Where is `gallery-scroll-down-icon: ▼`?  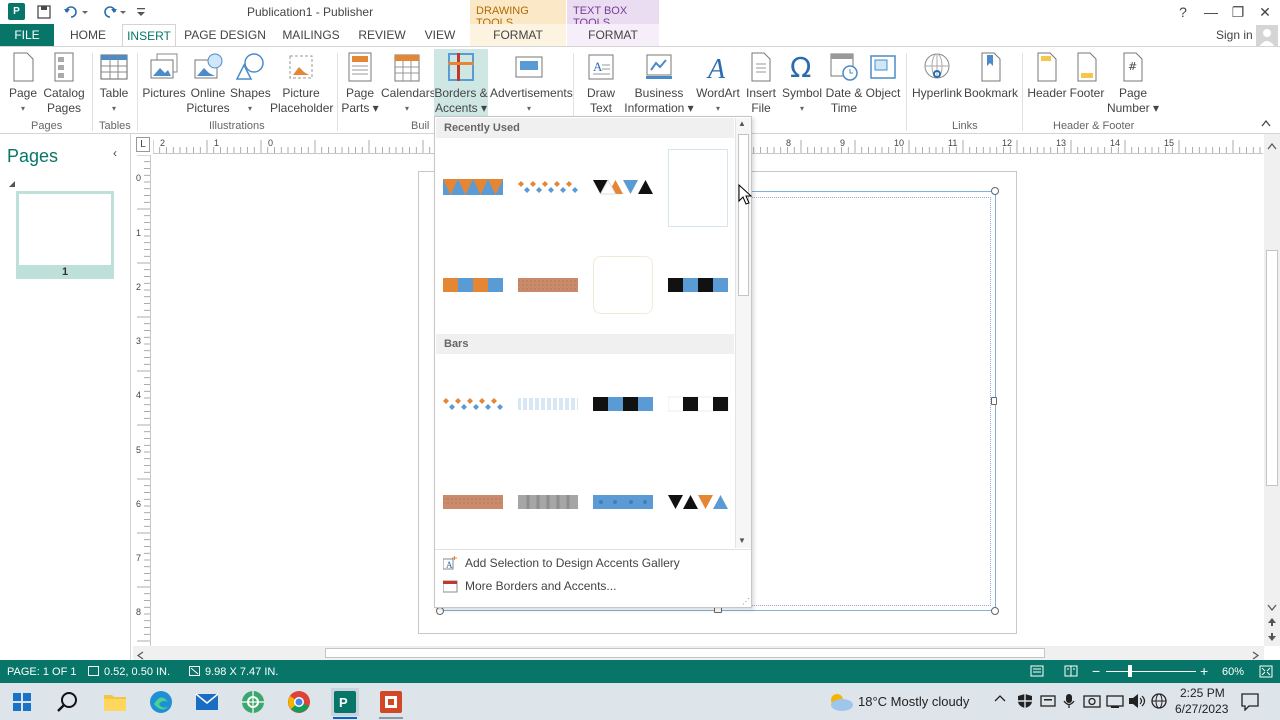
gallery-scroll-down-icon: ▼ is located at coordinates (742, 540).